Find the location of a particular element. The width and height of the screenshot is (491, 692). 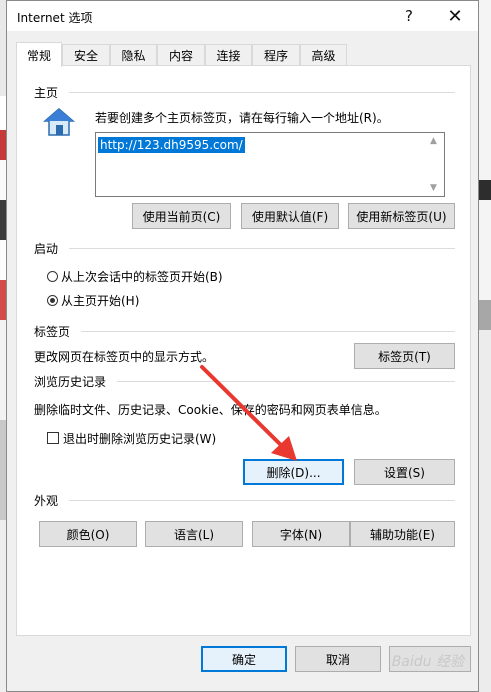

home-url-textarea: http://123.dh9595.com/ ▲ ▼ is located at coordinates (270, 164).